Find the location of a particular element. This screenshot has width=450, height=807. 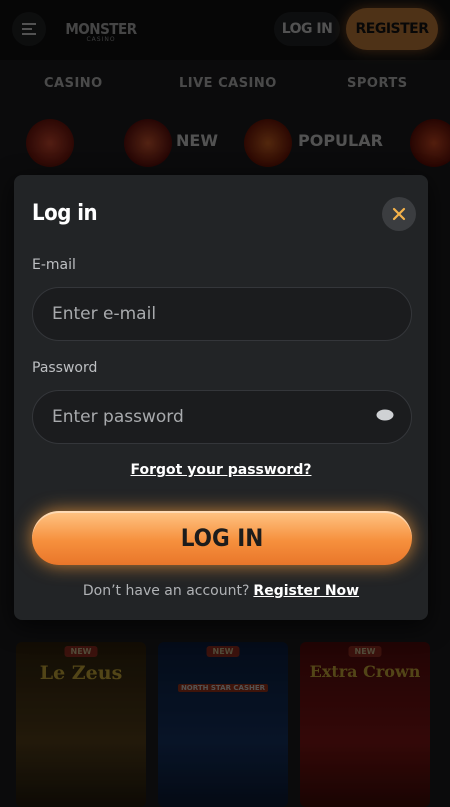

register-now-link: Register Now is located at coordinates (306, 591).